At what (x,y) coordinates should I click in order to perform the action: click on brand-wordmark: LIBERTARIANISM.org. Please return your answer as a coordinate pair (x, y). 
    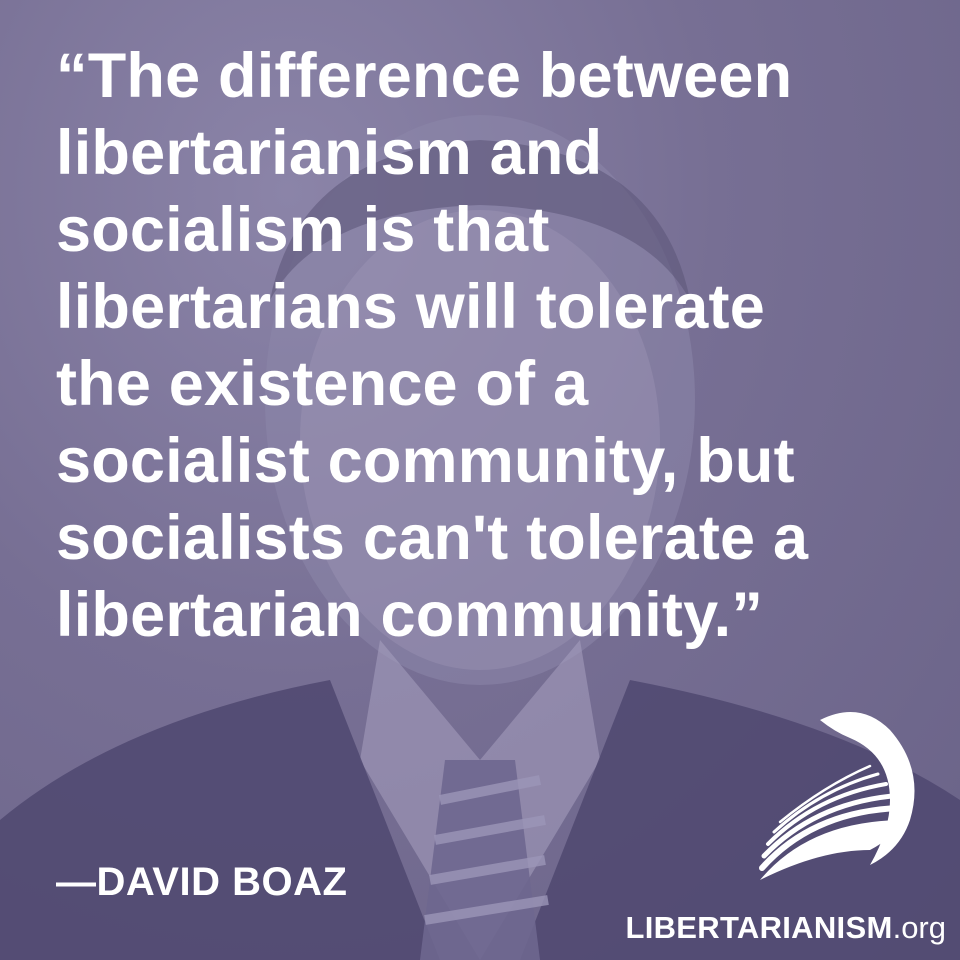
    Looking at the image, I should click on (785, 928).